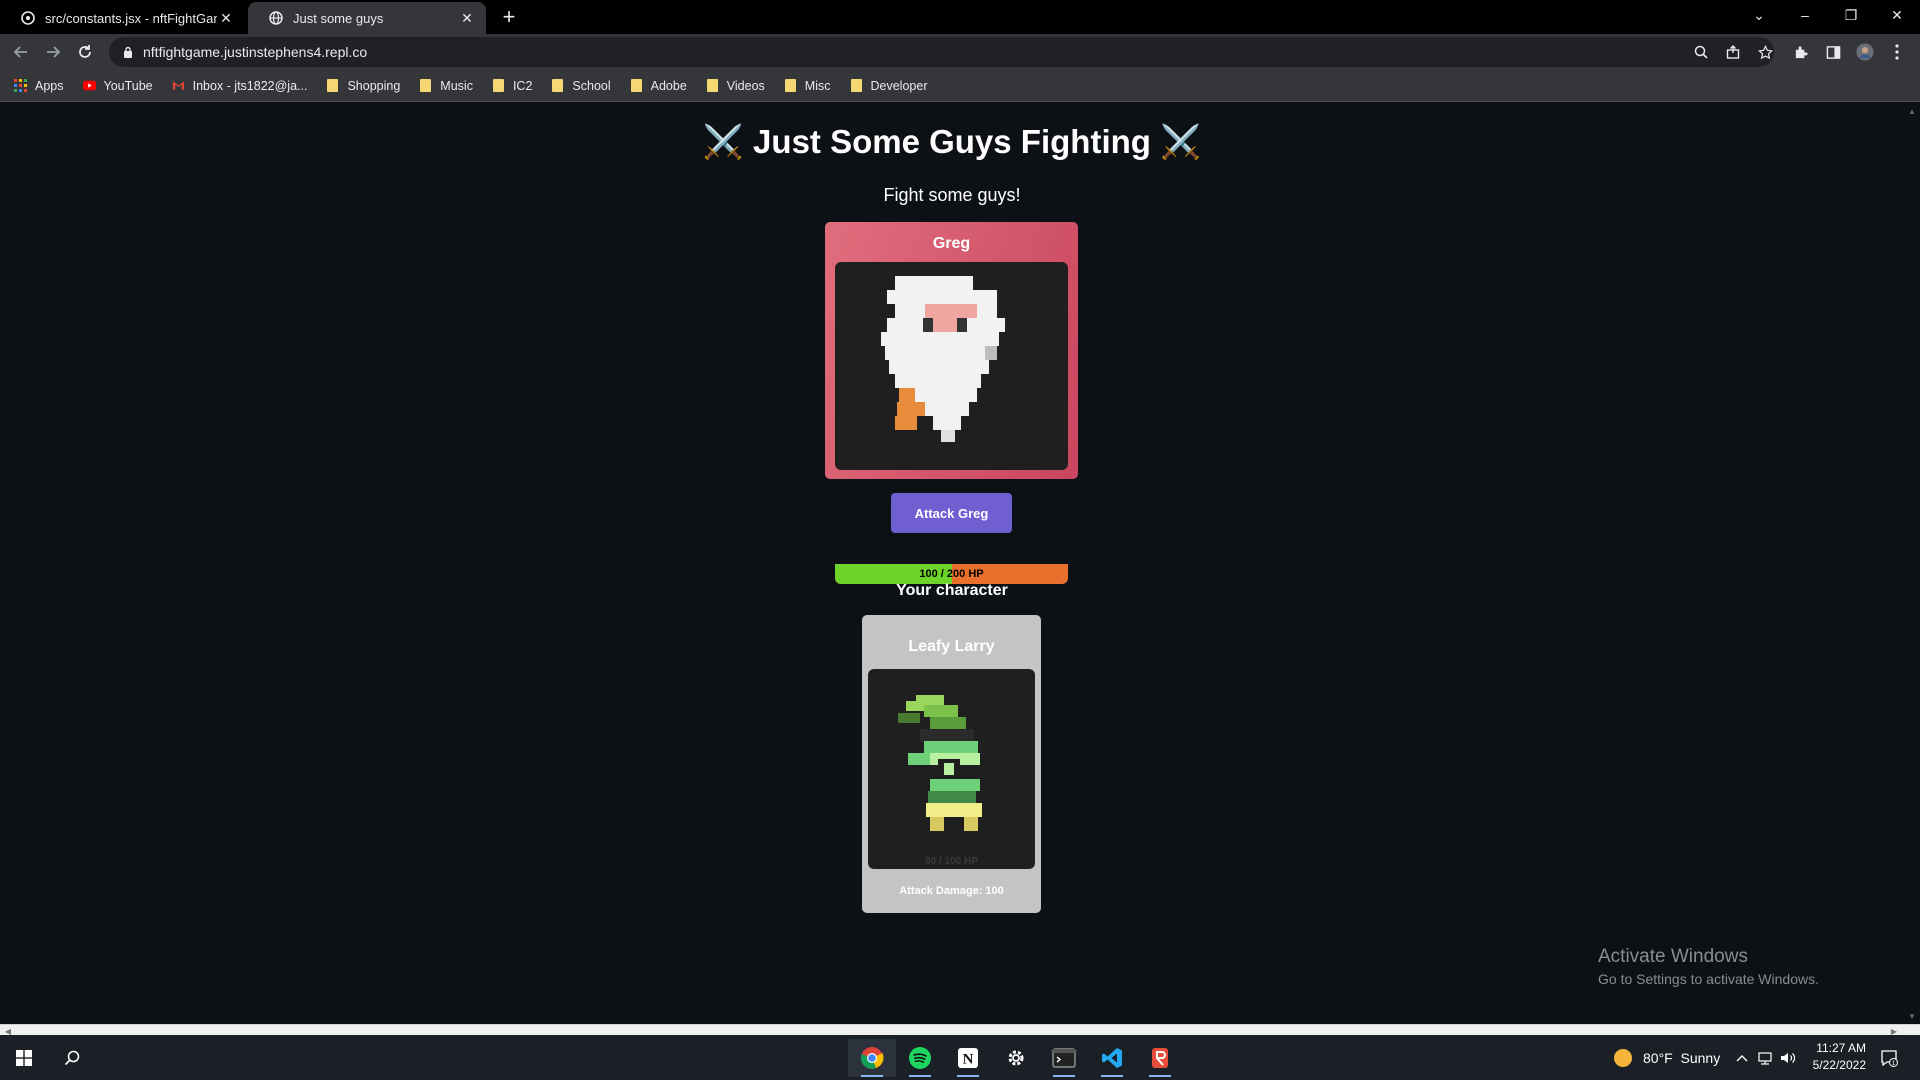  I want to click on boss-hp-bar: 100 / 200 HP, so click(951, 574).